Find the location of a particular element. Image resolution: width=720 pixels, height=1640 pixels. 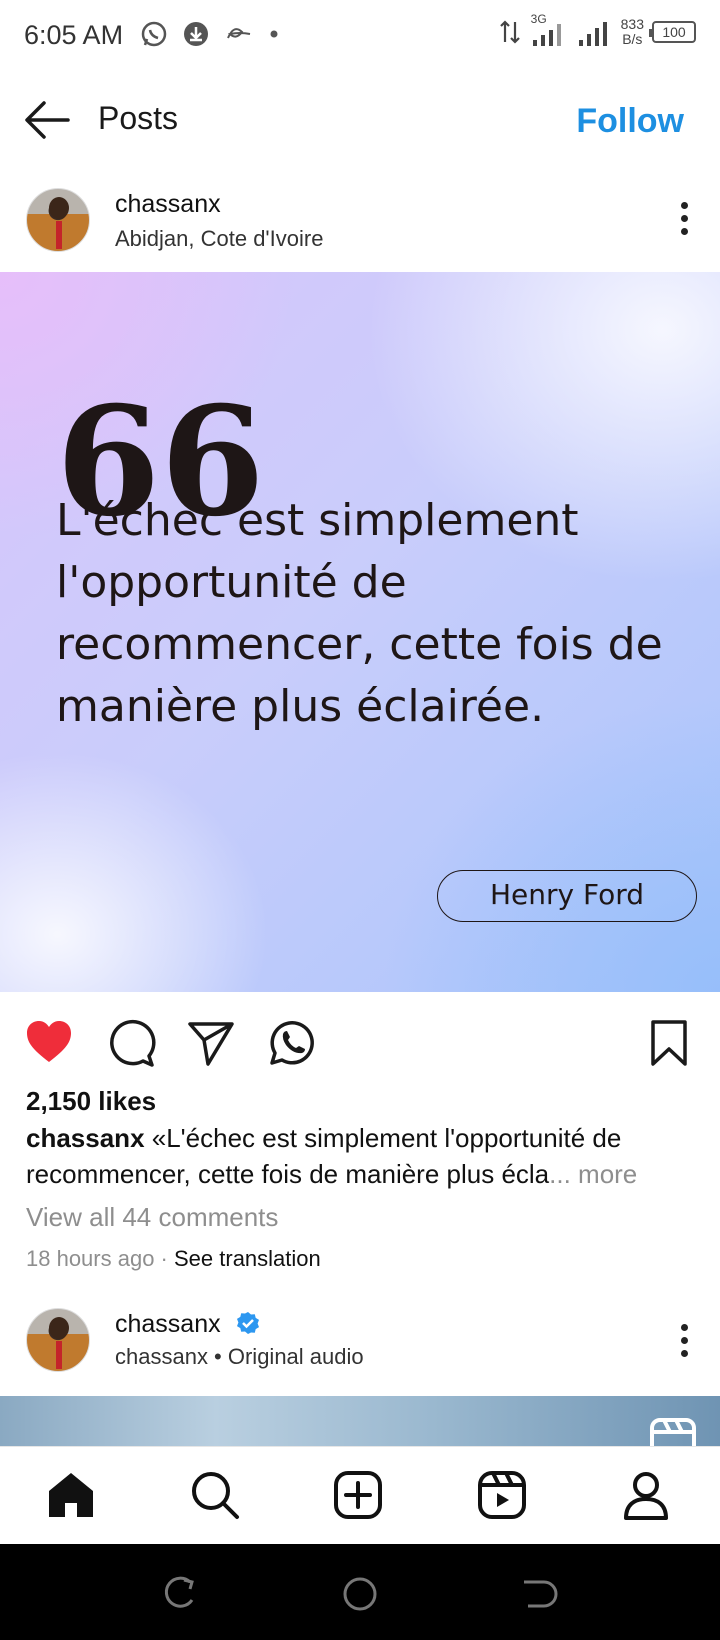

follow-button: Follow is located at coordinates (630, 121).